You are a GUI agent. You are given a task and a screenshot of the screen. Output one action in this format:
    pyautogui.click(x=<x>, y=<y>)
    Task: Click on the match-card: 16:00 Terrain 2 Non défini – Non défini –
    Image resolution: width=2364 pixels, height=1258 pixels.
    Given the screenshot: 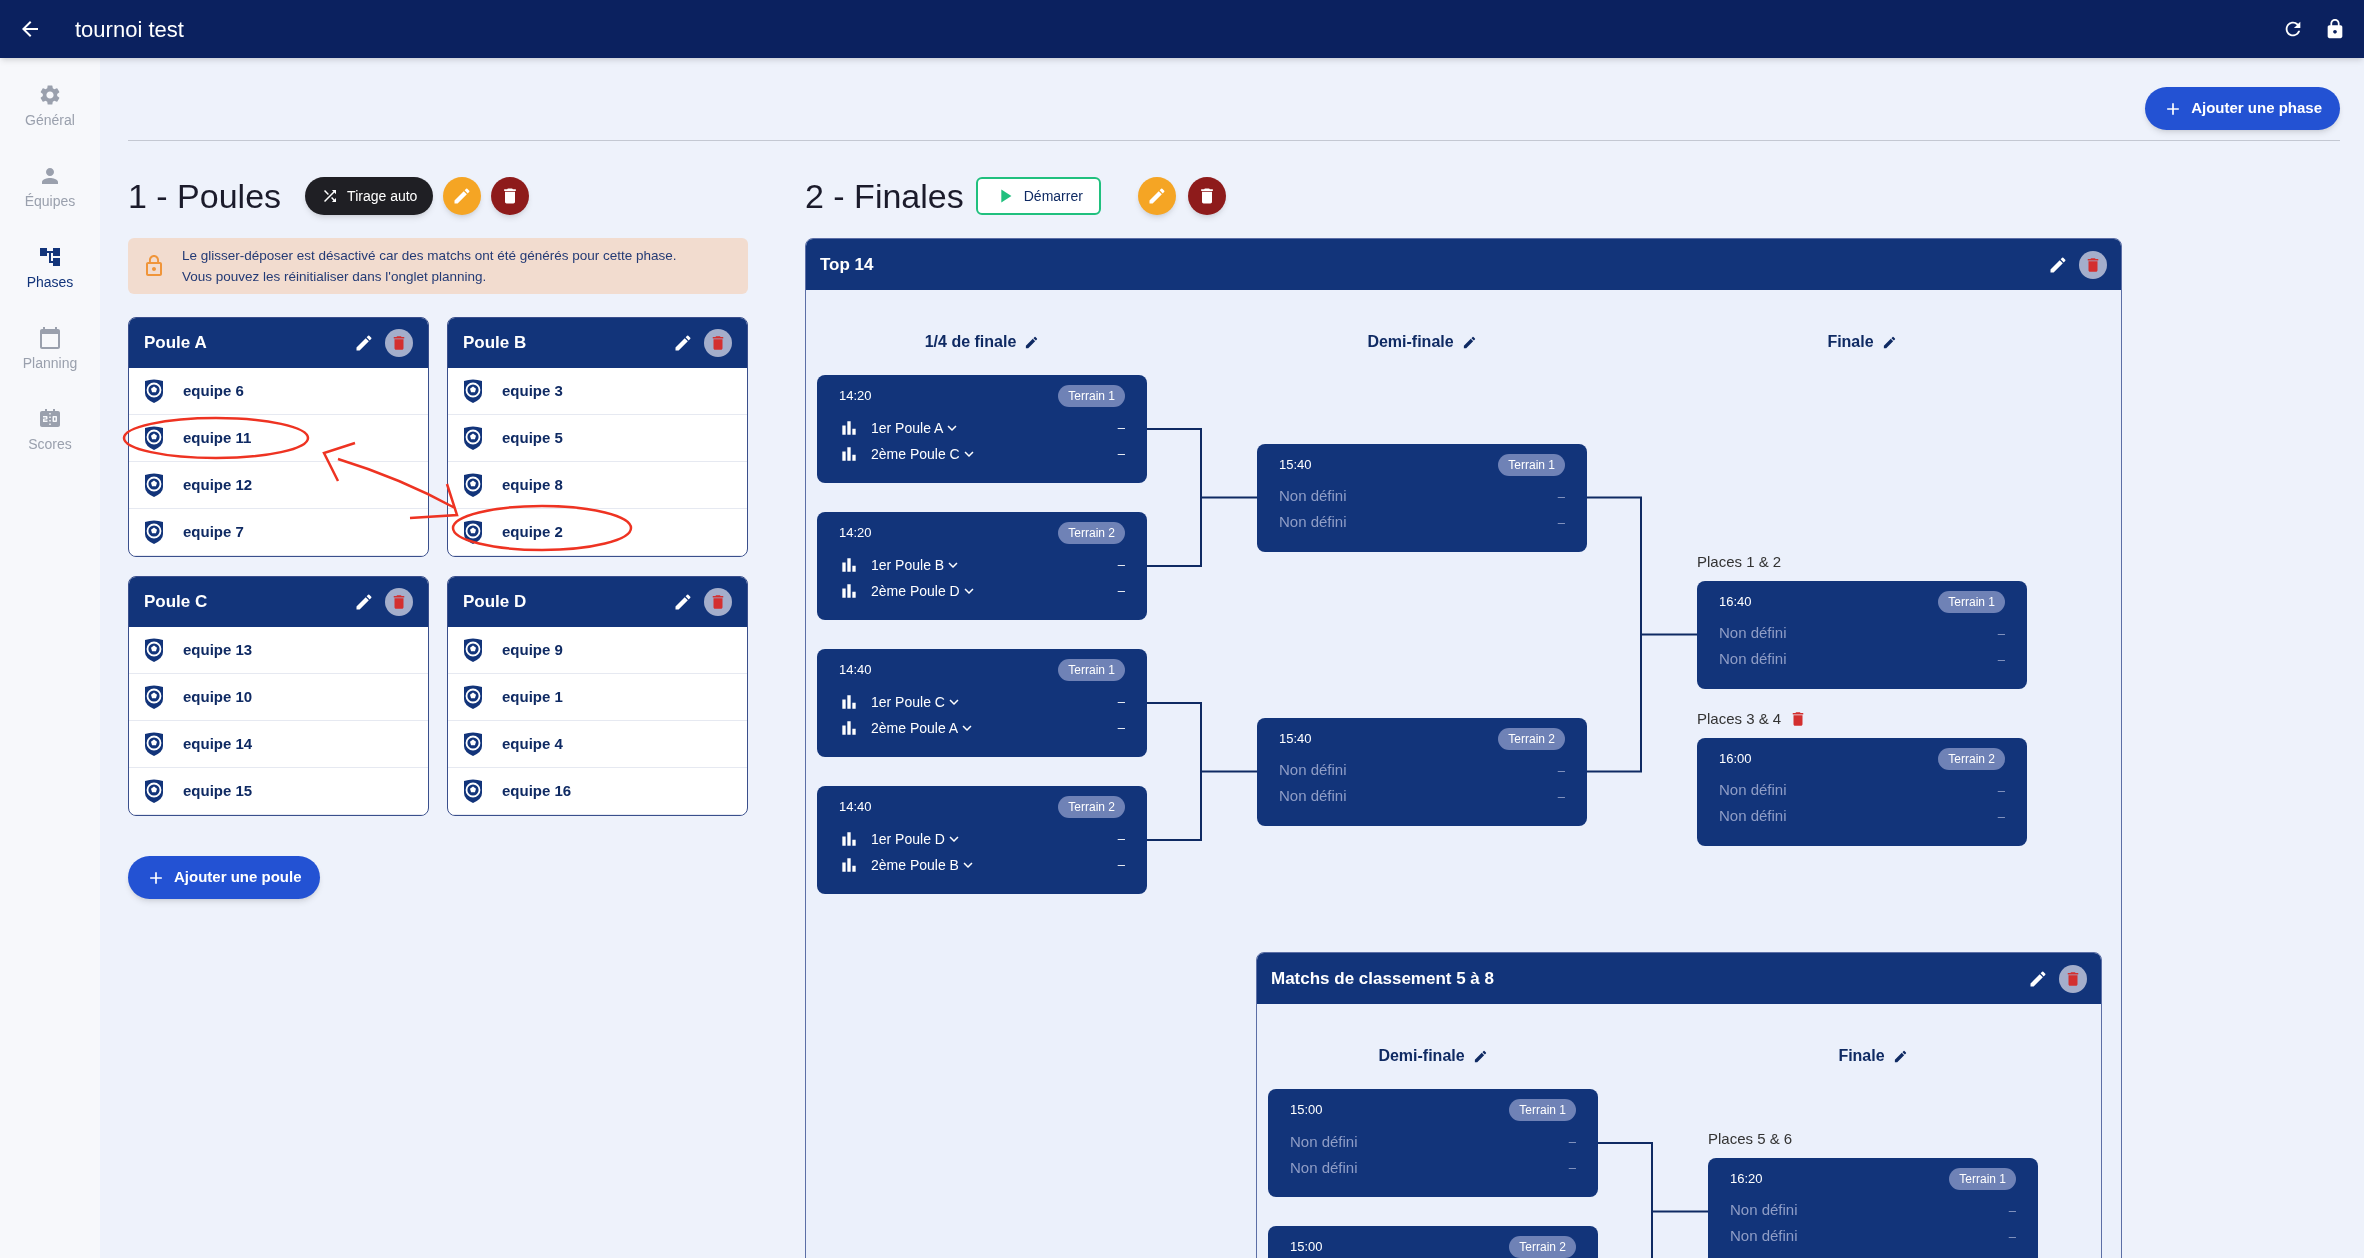 What is the action you would take?
    pyautogui.click(x=1862, y=791)
    